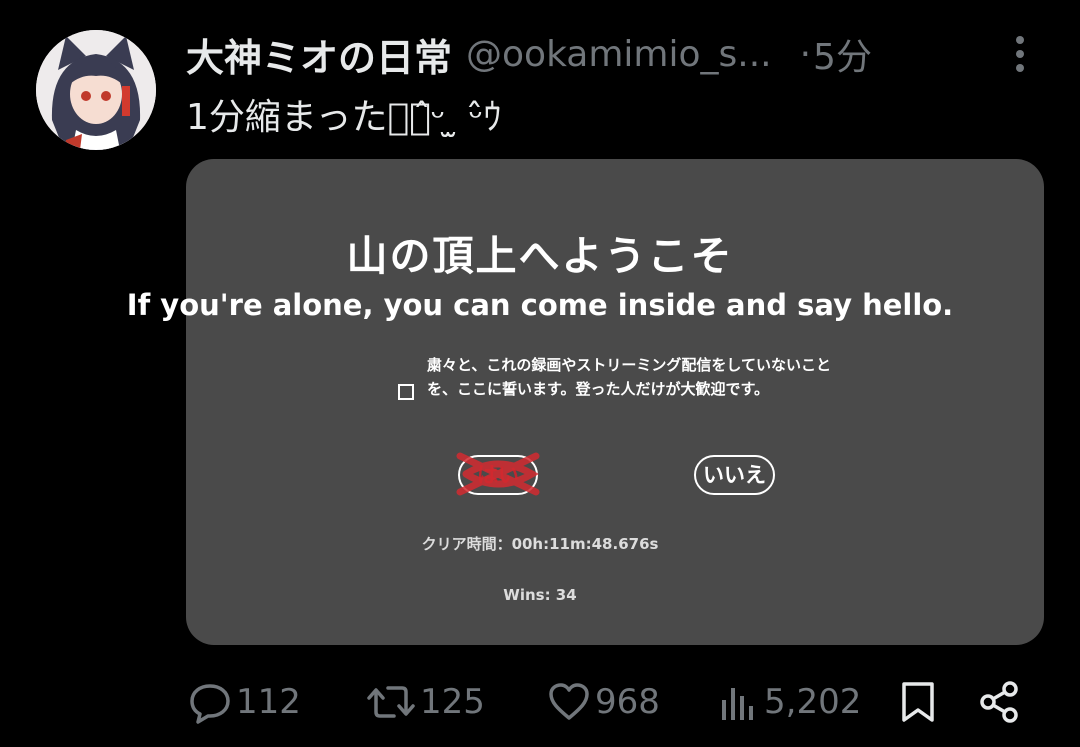 This screenshot has width=1080, height=747. What do you see at coordinates (734, 475) in the screenshot?
I see `no-button: いいえ` at bounding box center [734, 475].